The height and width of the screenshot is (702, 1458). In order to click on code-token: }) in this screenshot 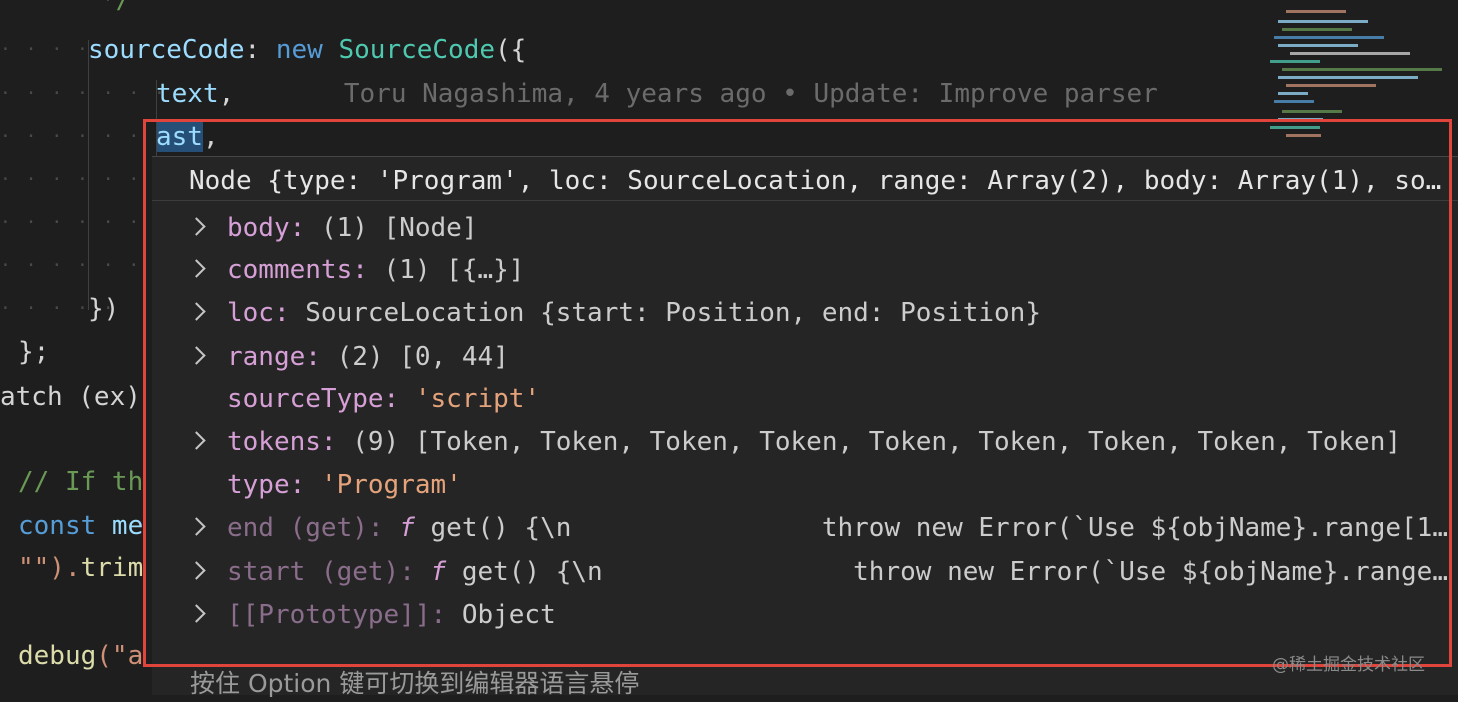, I will do `click(104, 309)`.